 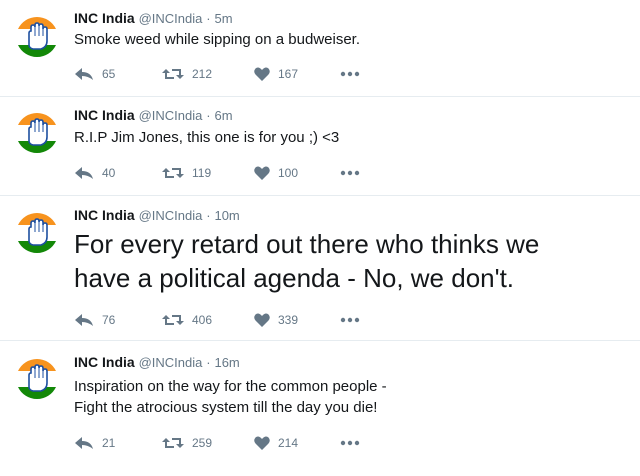 What do you see at coordinates (288, 173) in the screenshot?
I see `like-count: 100` at bounding box center [288, 173].